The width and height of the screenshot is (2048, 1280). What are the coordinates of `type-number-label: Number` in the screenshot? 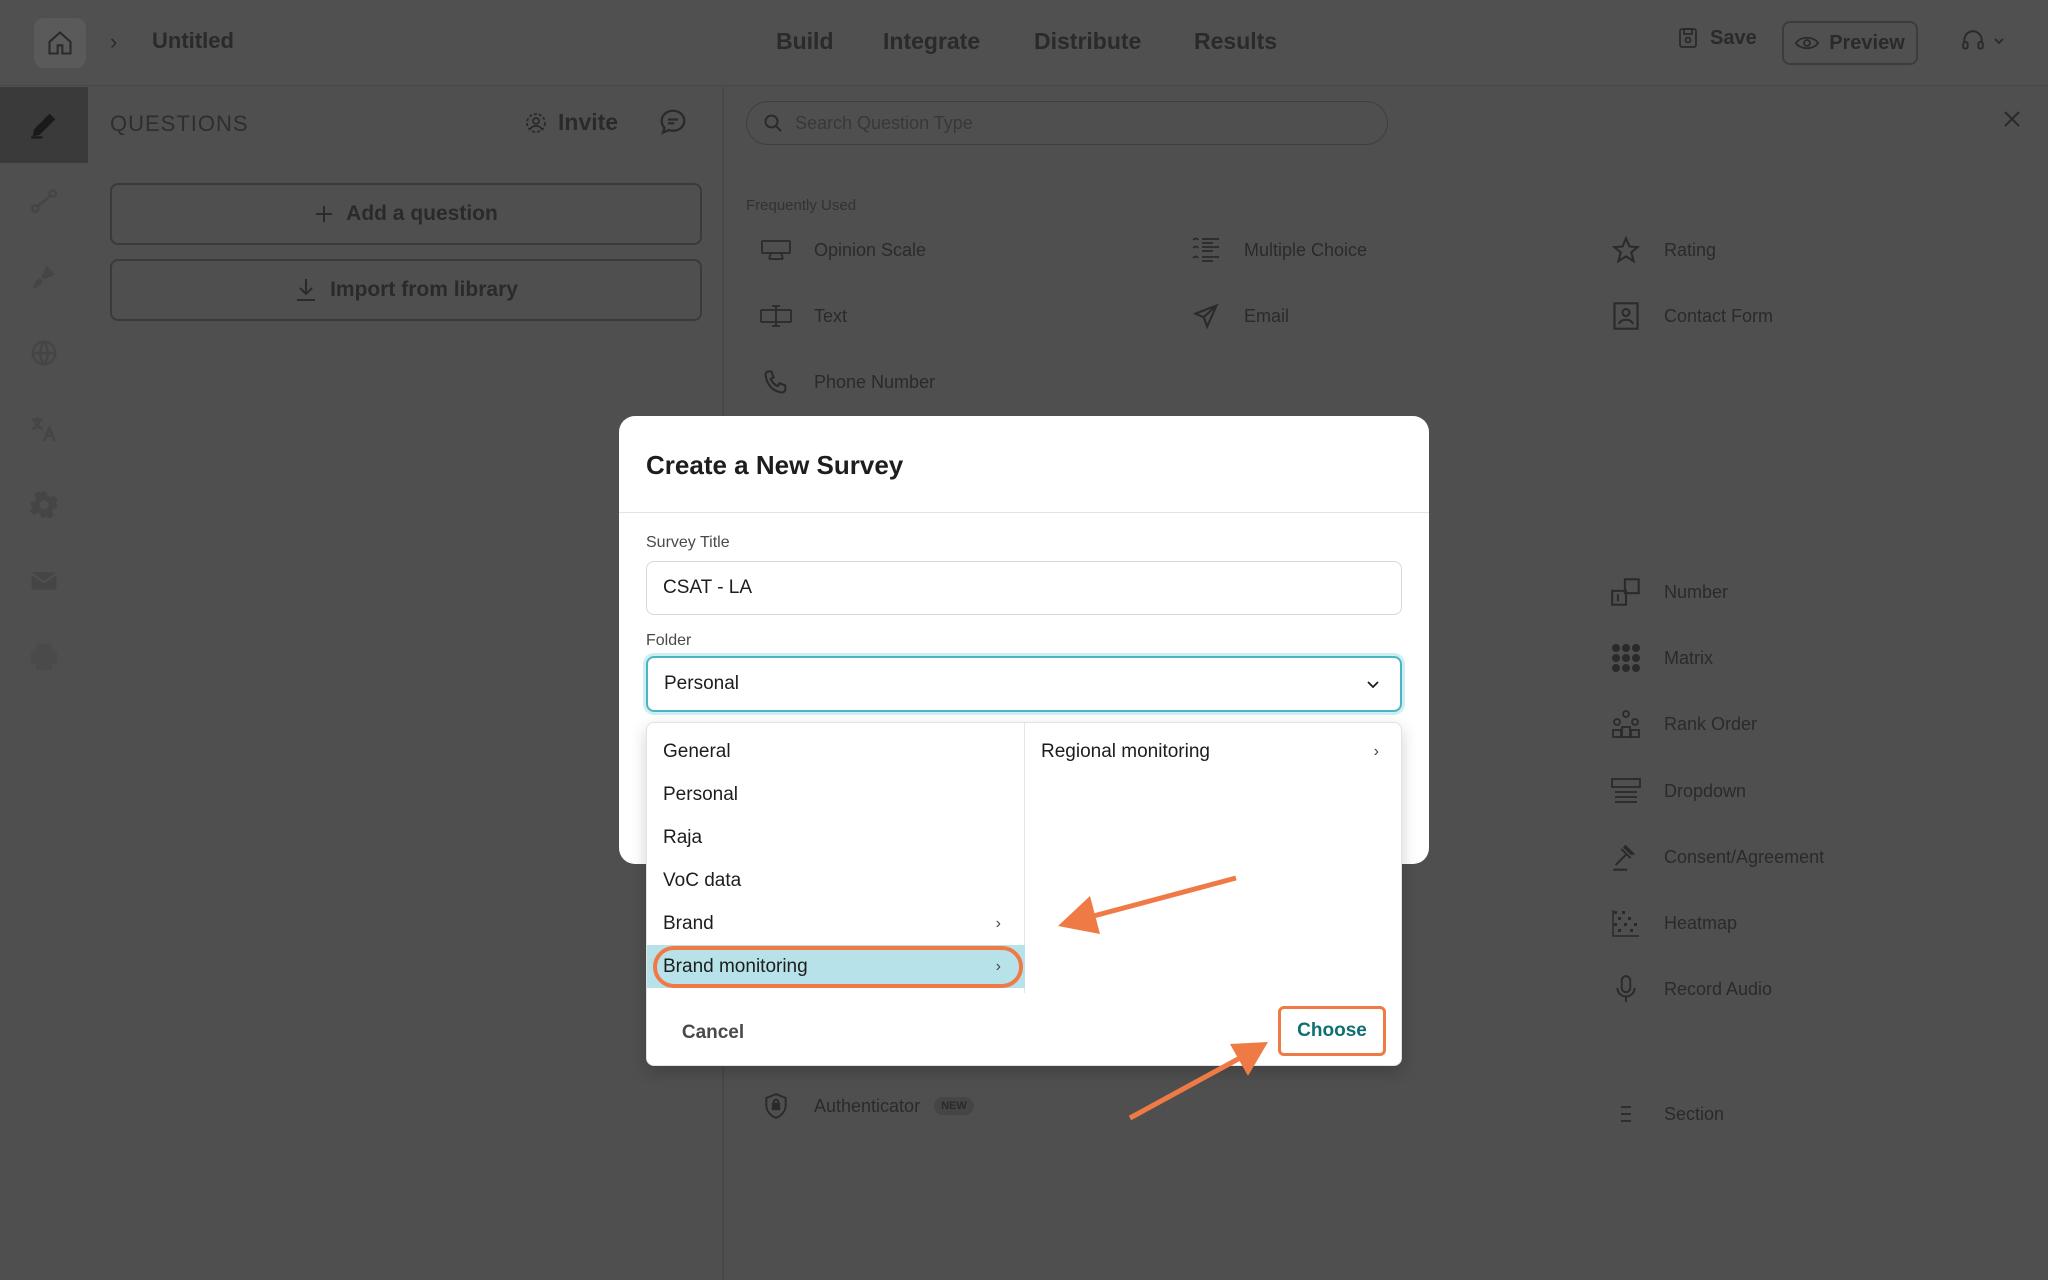 It's located at (1696, 591).